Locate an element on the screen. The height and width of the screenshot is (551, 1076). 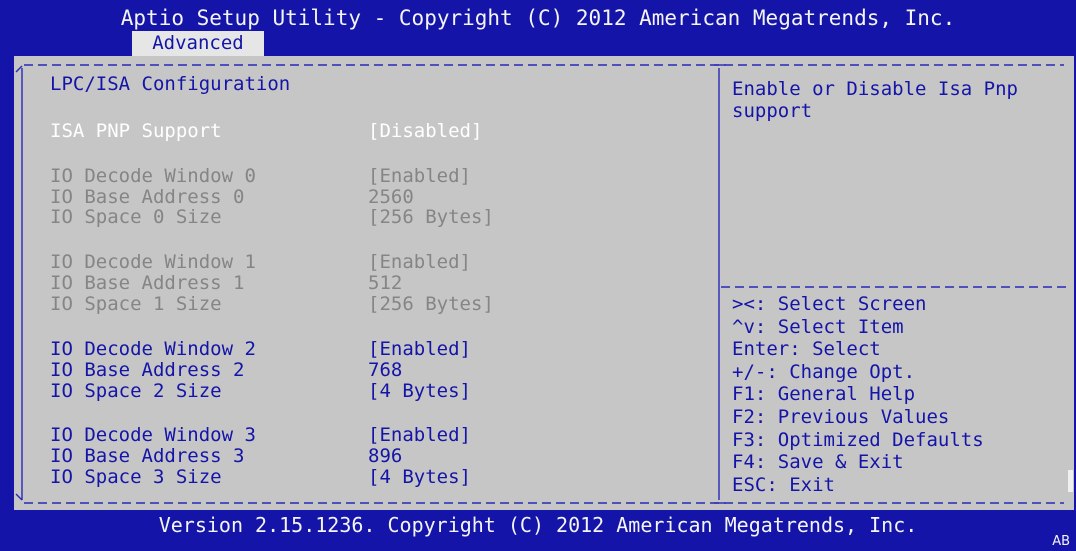
section-title: LPC/ISA Configuration is located at coordinates (170, 84).